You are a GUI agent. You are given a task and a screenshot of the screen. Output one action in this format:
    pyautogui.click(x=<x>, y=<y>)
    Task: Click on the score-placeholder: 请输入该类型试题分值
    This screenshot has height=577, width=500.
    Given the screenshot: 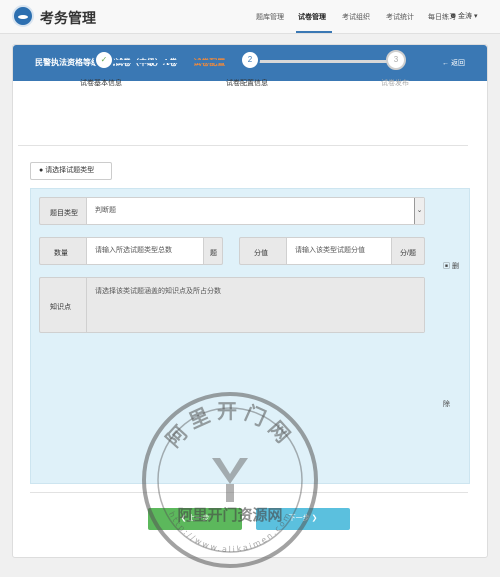 What is the action you would take?
    pyautogui.click(x=330, y=250)
    